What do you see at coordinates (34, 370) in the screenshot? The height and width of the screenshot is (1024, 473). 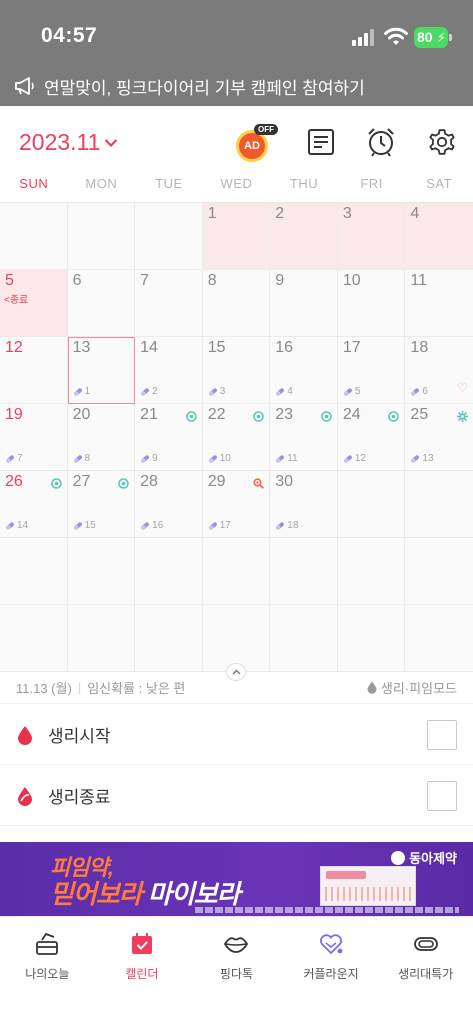 I see `calendar-day-cell: 12` at bounding box center [34, 370].